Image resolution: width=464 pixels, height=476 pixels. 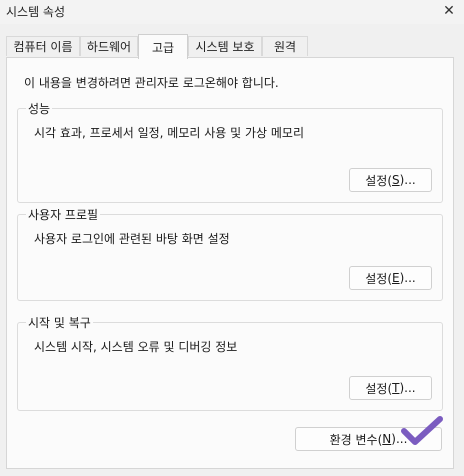 What do you see at coordinates (356, 439) in the screenshot?
I see `button-label: 환경 변수(` at bounding box center [356, 439].